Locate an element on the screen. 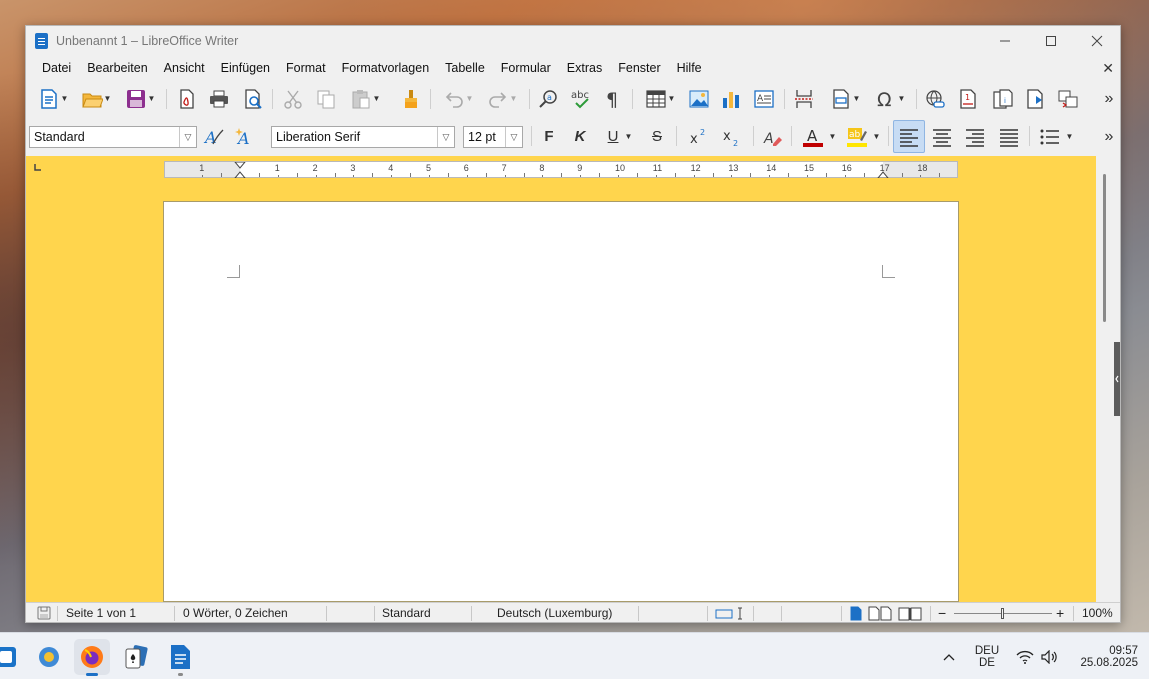 The width and height of the screenshot is (1149, 679). menu-format: Format is located at coordinates (306, 68).